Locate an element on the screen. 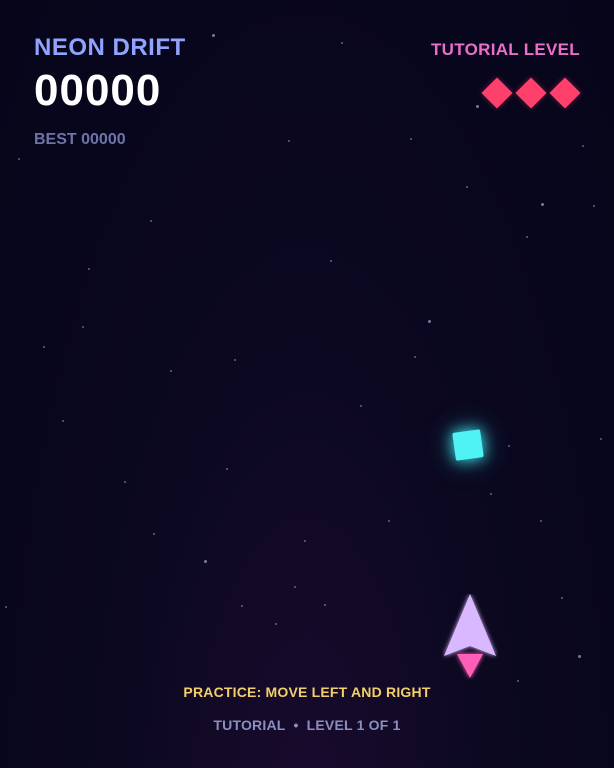  game-title: NEON DRIFT is located at coordinates (110, 47).